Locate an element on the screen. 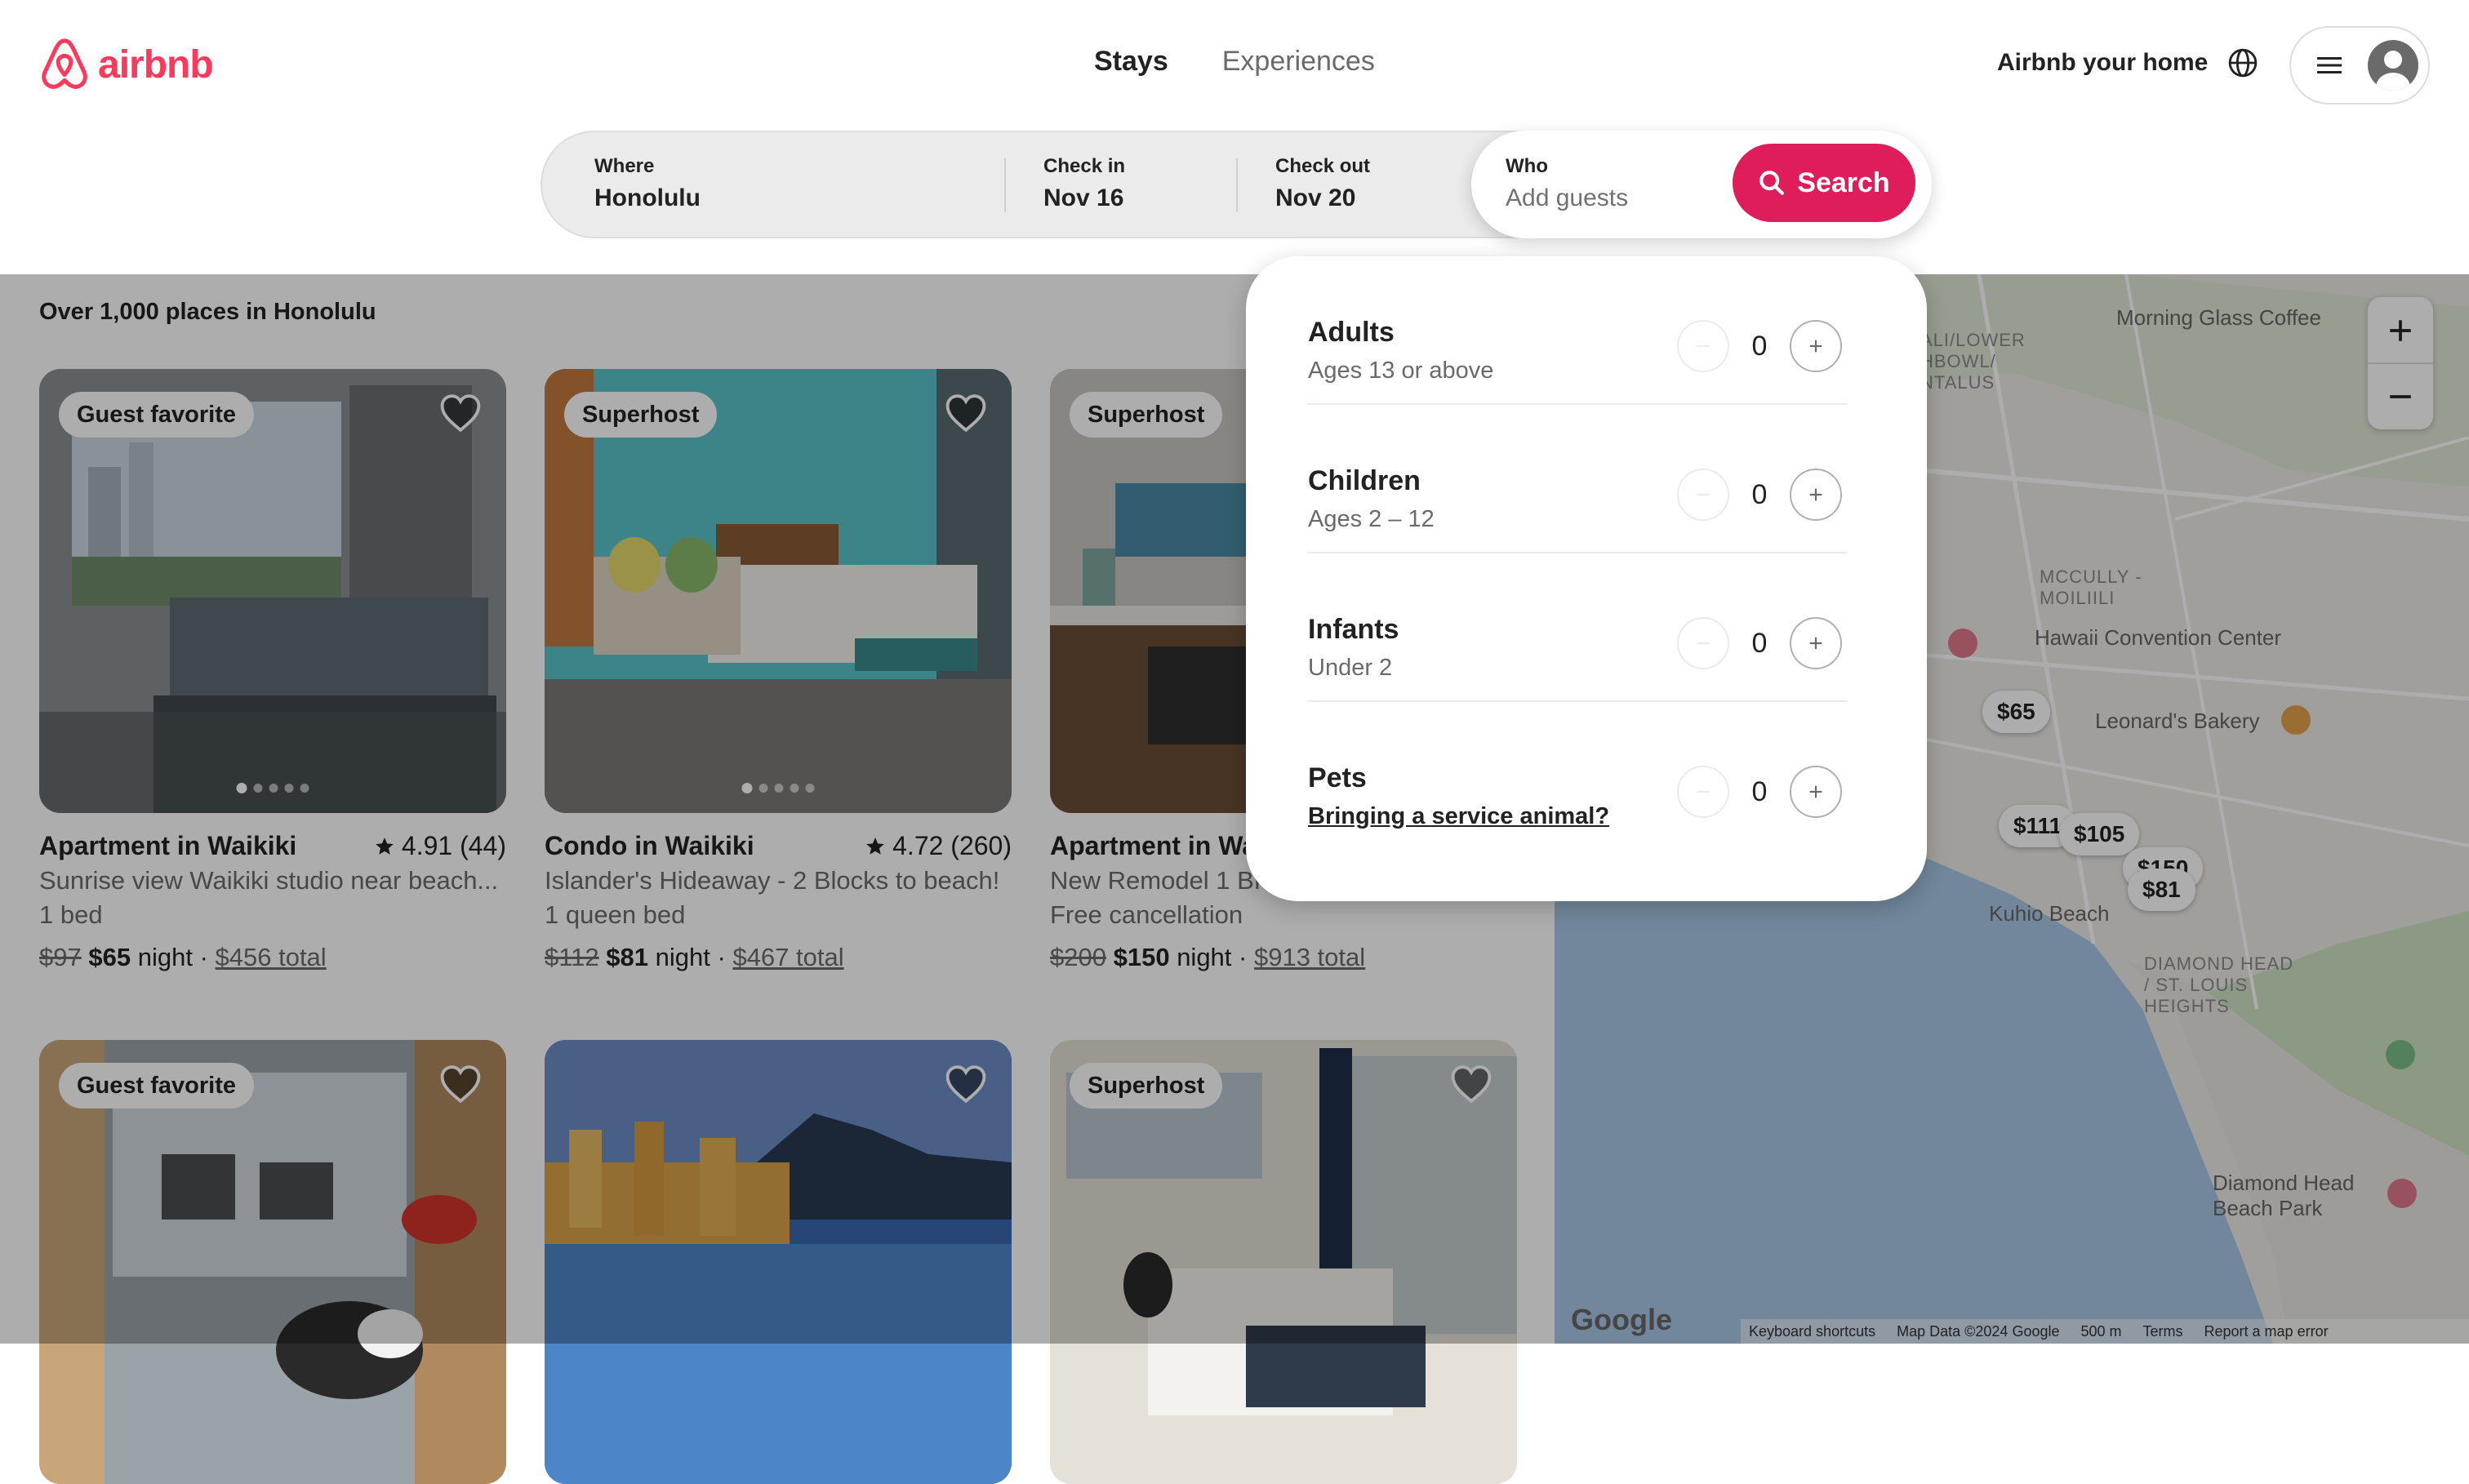  guest-row-infants: Infants Under 2 0 is located at coordinates (1577, 627).